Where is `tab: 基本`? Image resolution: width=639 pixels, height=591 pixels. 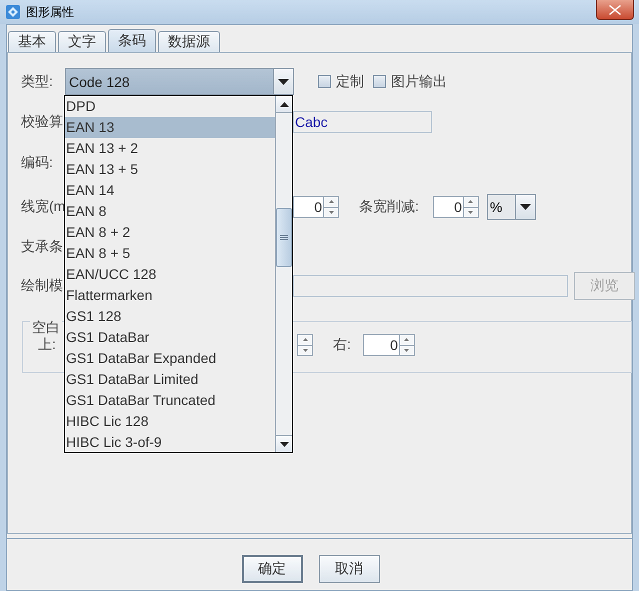
tab: 基本 is located at coordinates (32, 41).